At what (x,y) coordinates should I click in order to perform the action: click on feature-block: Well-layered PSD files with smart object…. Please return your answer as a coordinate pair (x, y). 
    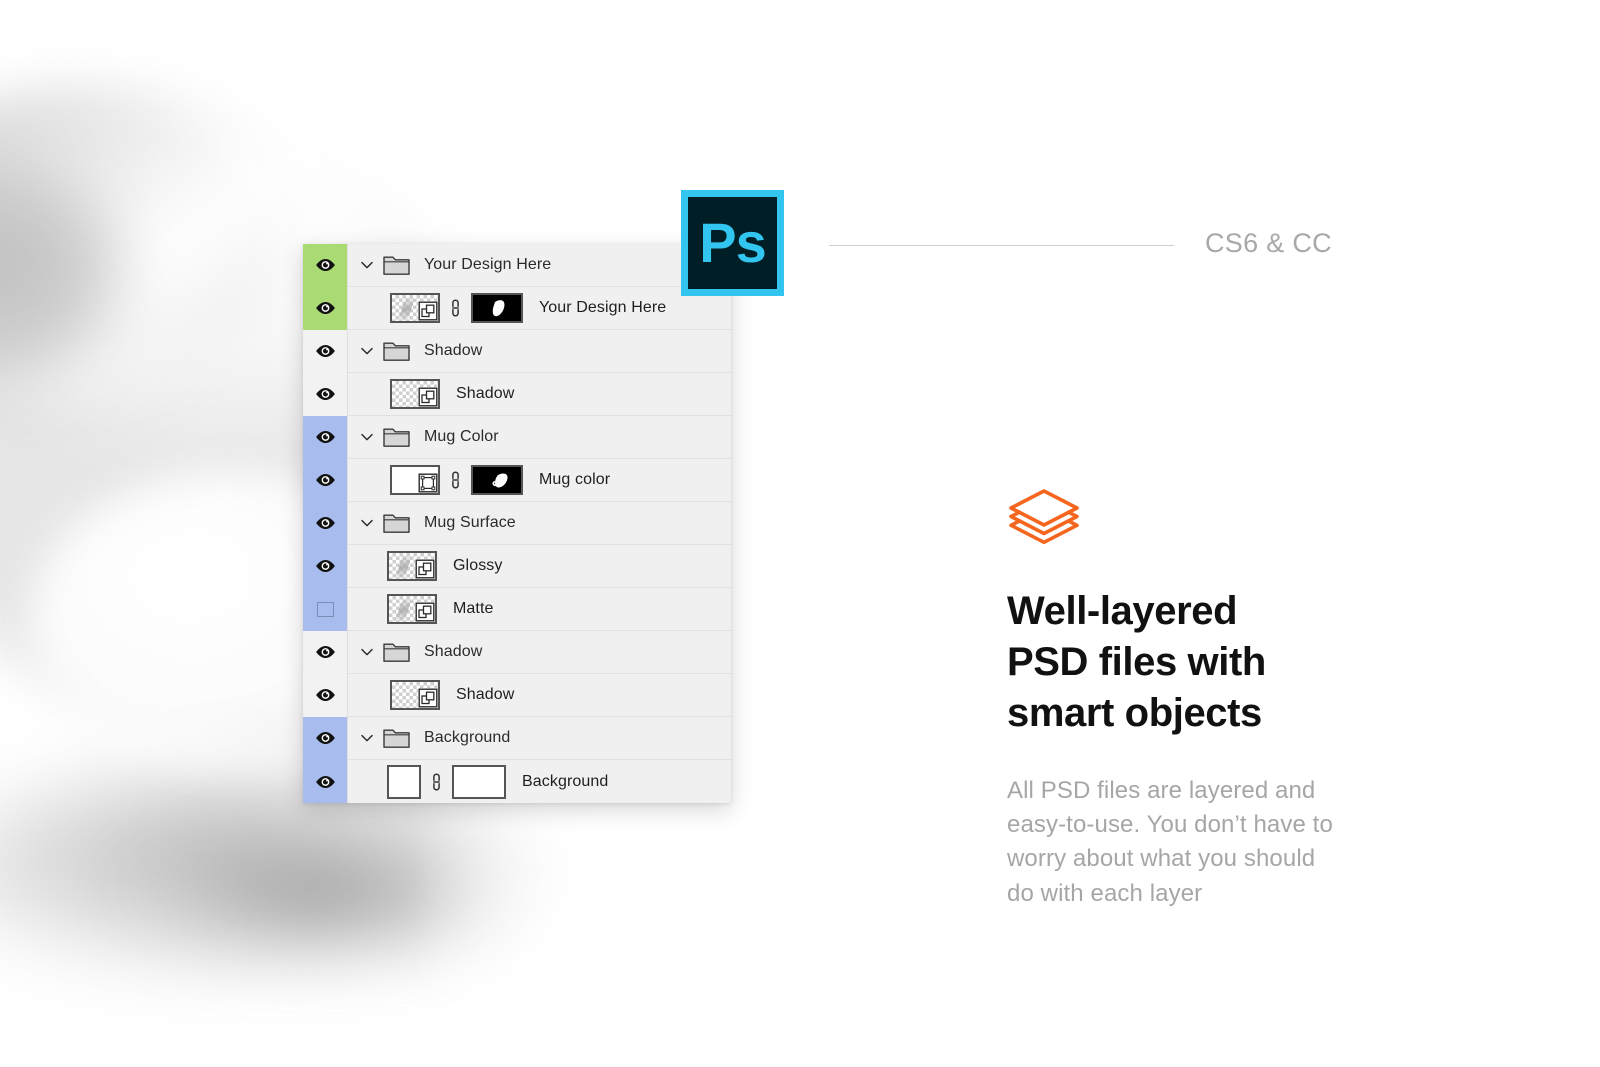
    Looking at the image, I should click on (1217, 699).